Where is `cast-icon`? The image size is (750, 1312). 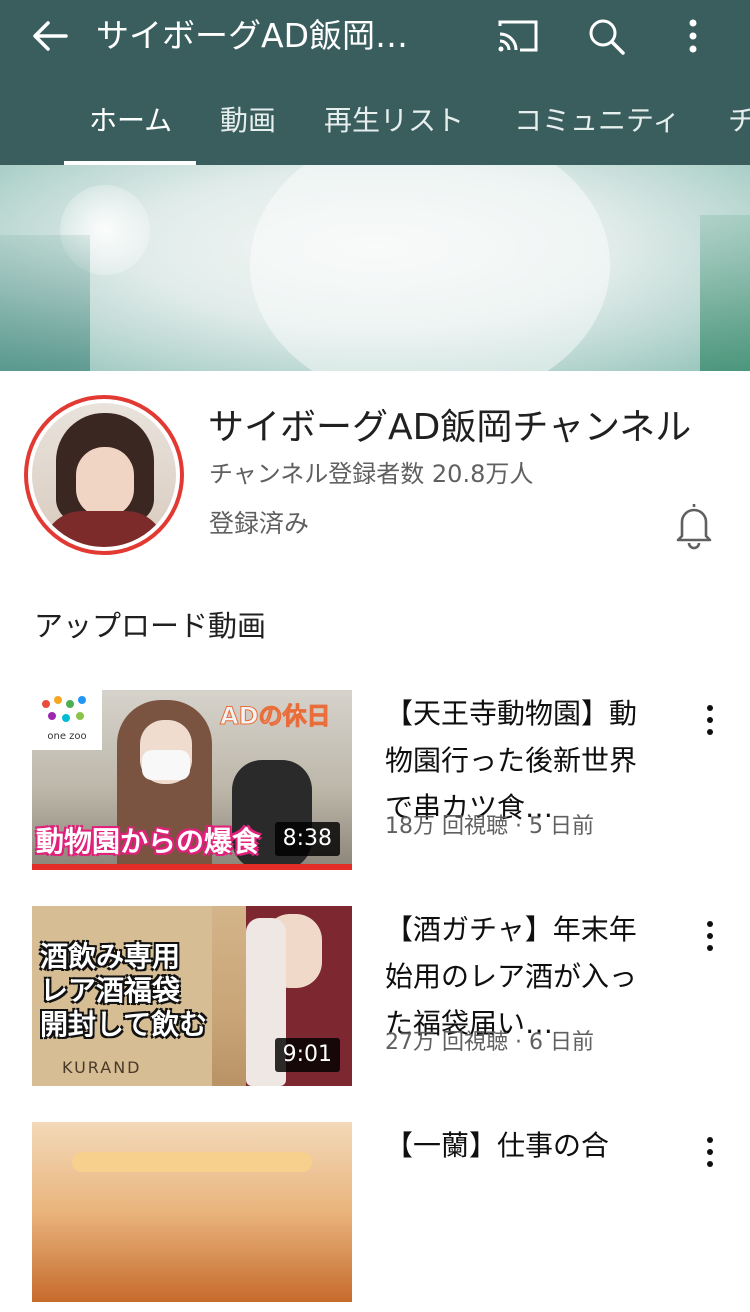 cast-icon is located at coordinates (518, 36).